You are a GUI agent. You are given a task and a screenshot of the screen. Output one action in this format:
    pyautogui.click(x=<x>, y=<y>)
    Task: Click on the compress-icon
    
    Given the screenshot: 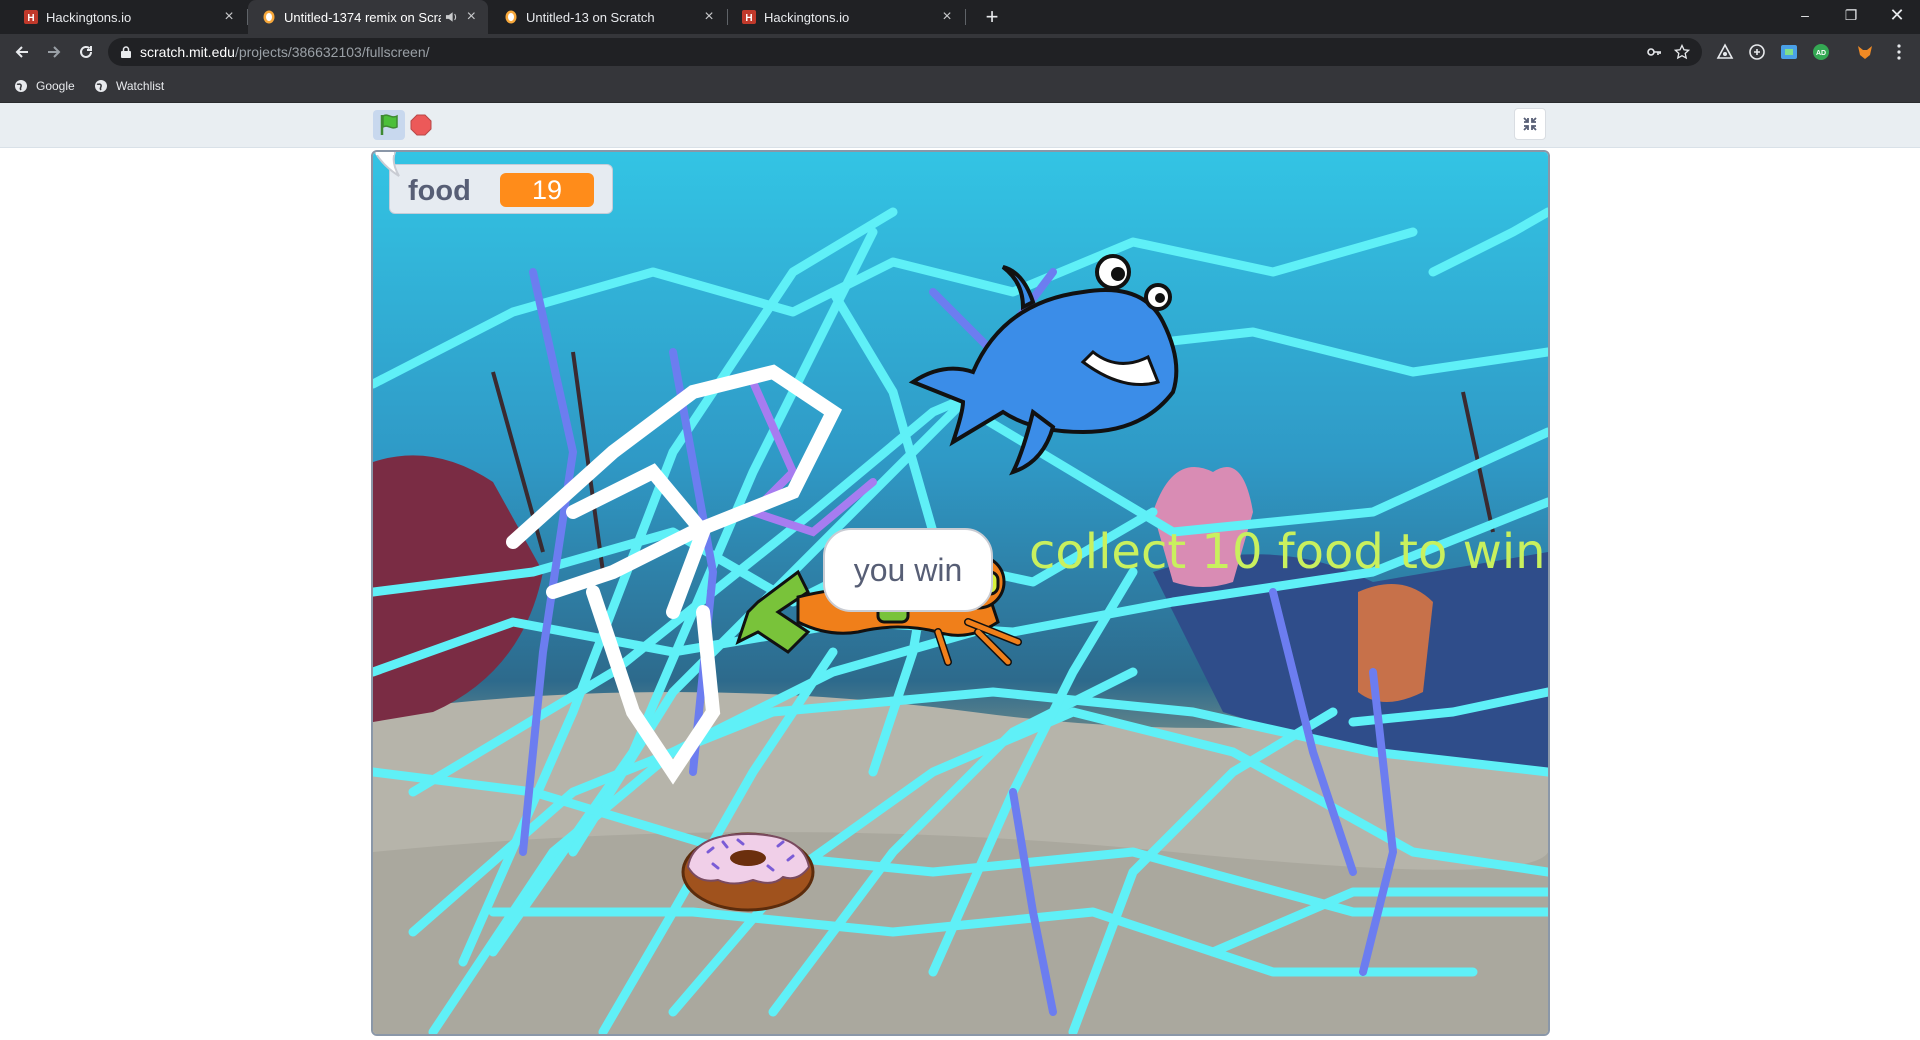 What is the action you would take?
    pyautogui.click(x=1530, y=124)
    